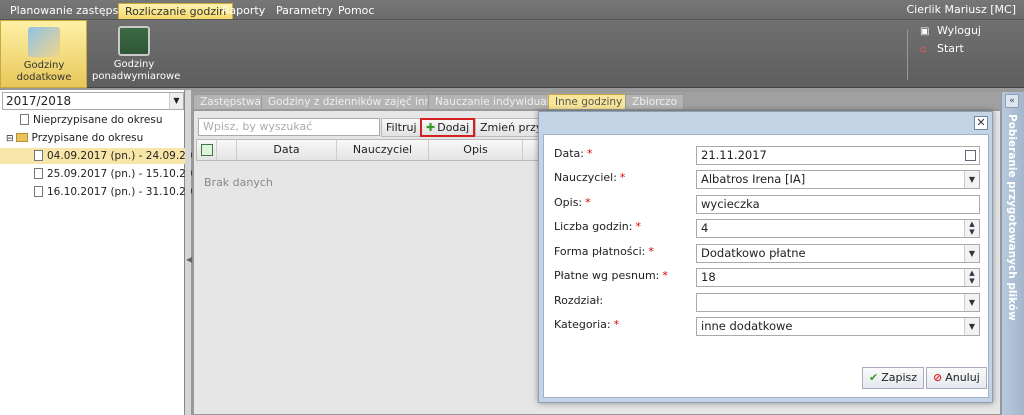 The height and width of the screenshot is (415, 1024). I want to click on godziny-dodatkowe-label: Godziny dodatkowe, so click(44, 71).